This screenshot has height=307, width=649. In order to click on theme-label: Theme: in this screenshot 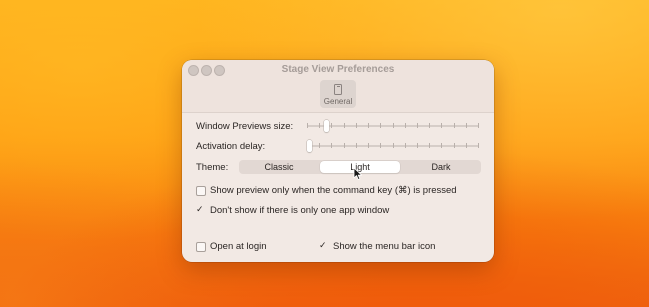, I will do `click(212, 167)`.